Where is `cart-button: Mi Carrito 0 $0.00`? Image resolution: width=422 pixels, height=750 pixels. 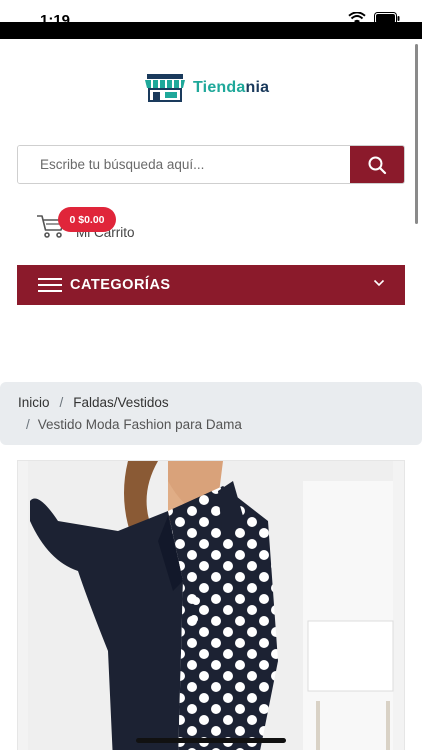
cart-button: Mi Carrito 0 $0.00 is located at coordinates (106, 227).